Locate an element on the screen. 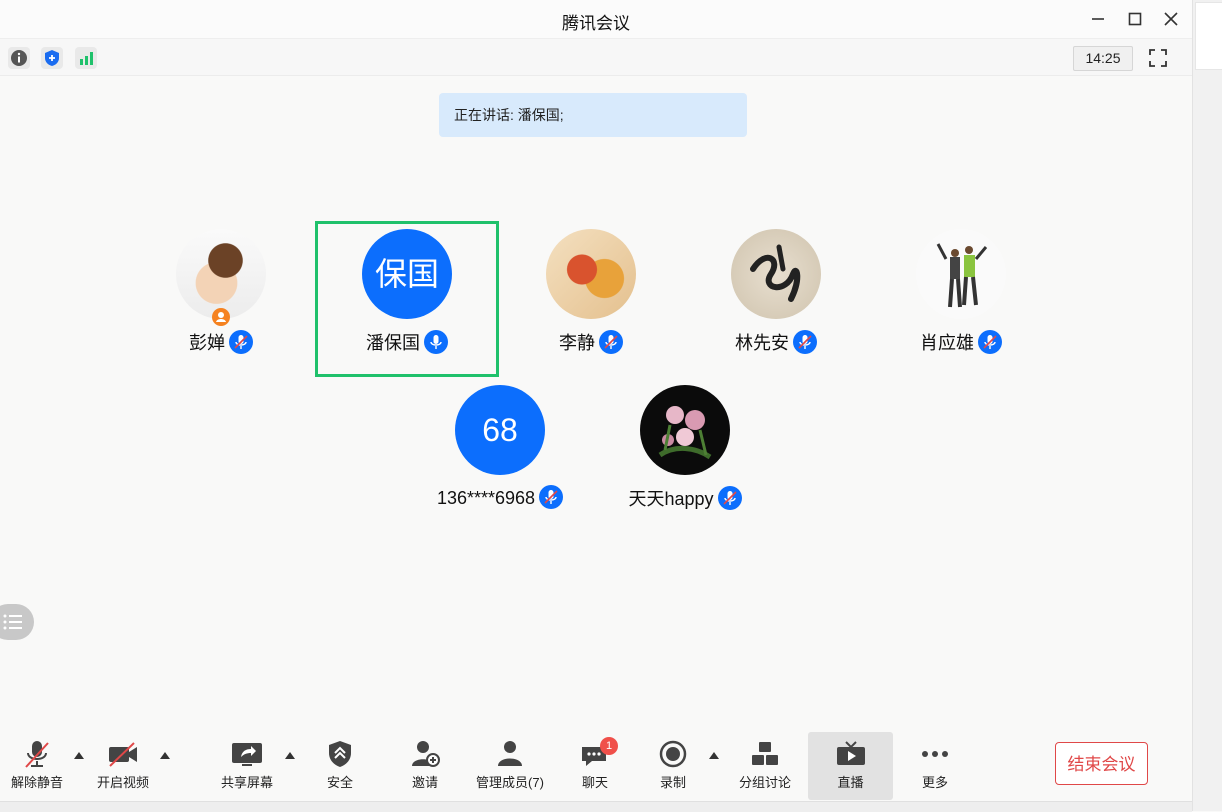 This screenshot has height=812, width=1222. signal-icon is located at coordinates (86, 58).